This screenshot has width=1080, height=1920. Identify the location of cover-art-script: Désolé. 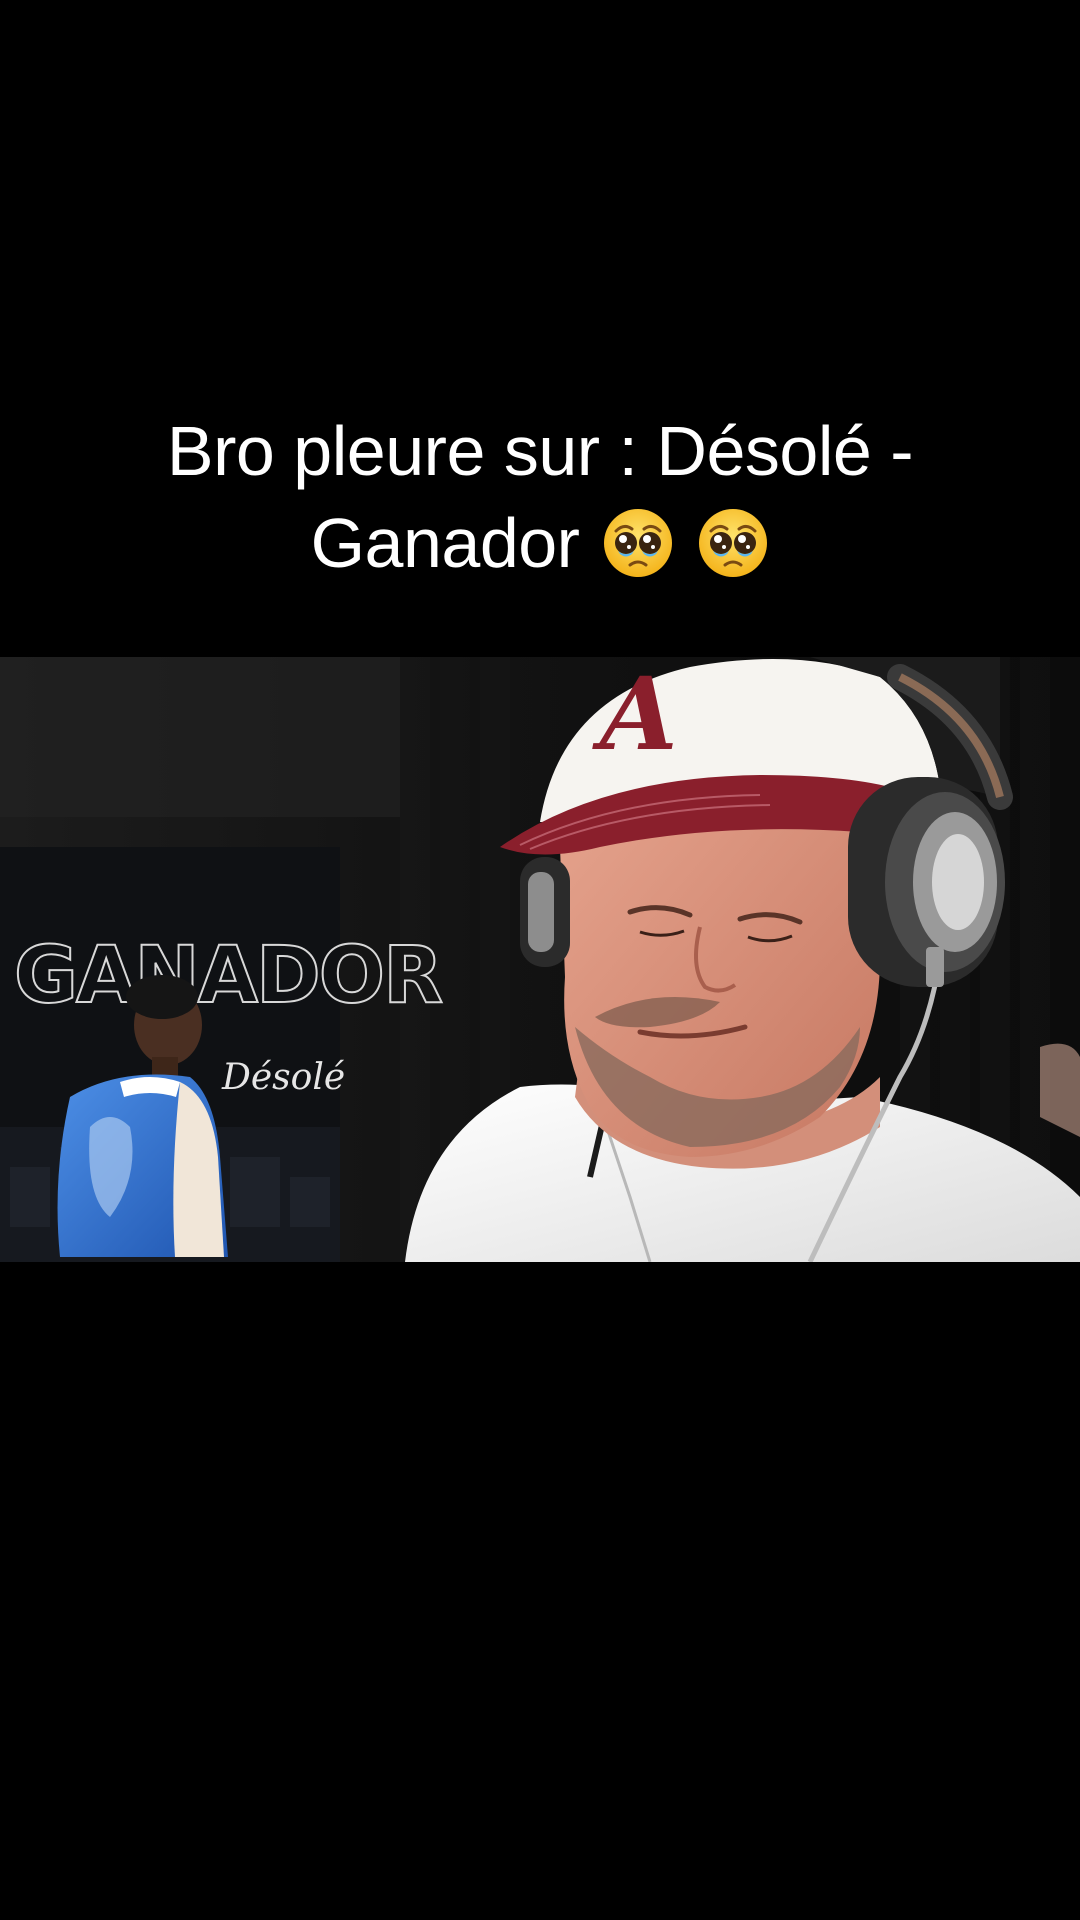
(283, 1077).